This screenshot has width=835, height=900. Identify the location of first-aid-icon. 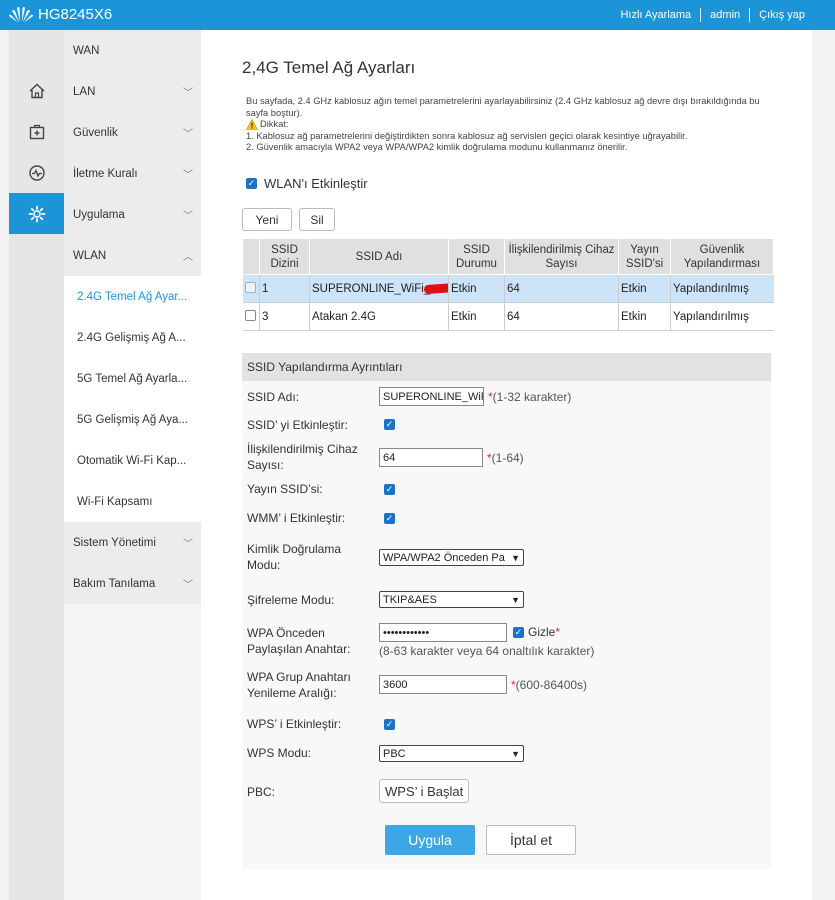
(36, 131).